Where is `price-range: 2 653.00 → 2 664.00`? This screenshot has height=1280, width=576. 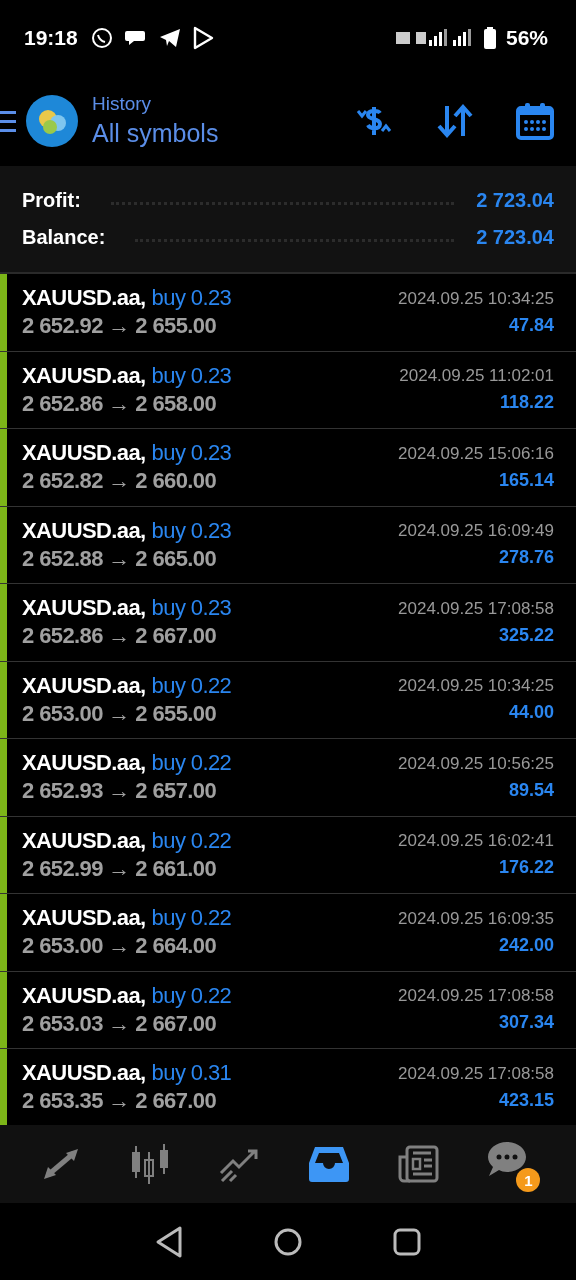
price-range: 2 653.00 → 2 664.00 is located at coordinates (120, 946).